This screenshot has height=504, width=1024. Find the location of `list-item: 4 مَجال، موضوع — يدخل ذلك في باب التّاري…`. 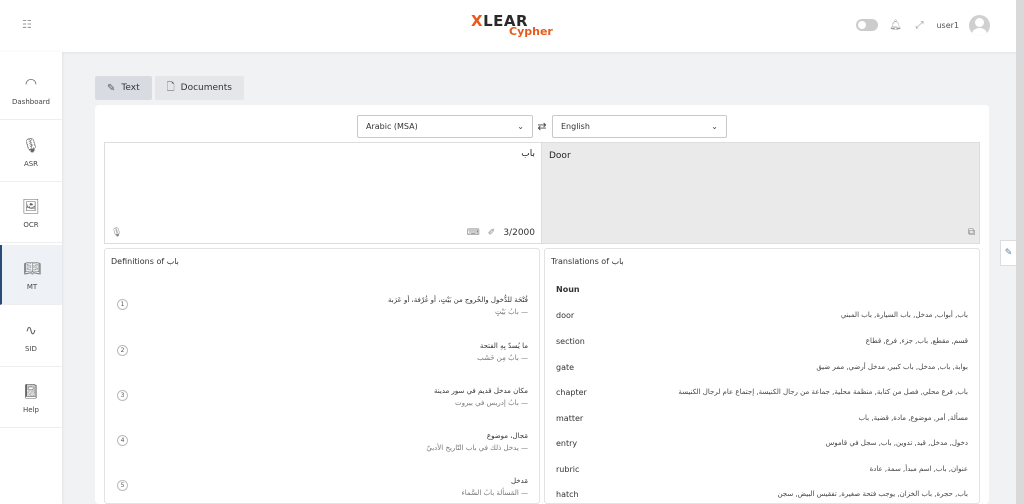

list-item: 4 مَجال، موضوع — يدخل ذلك في باب التّاري… is located at coordinates (322, 450).